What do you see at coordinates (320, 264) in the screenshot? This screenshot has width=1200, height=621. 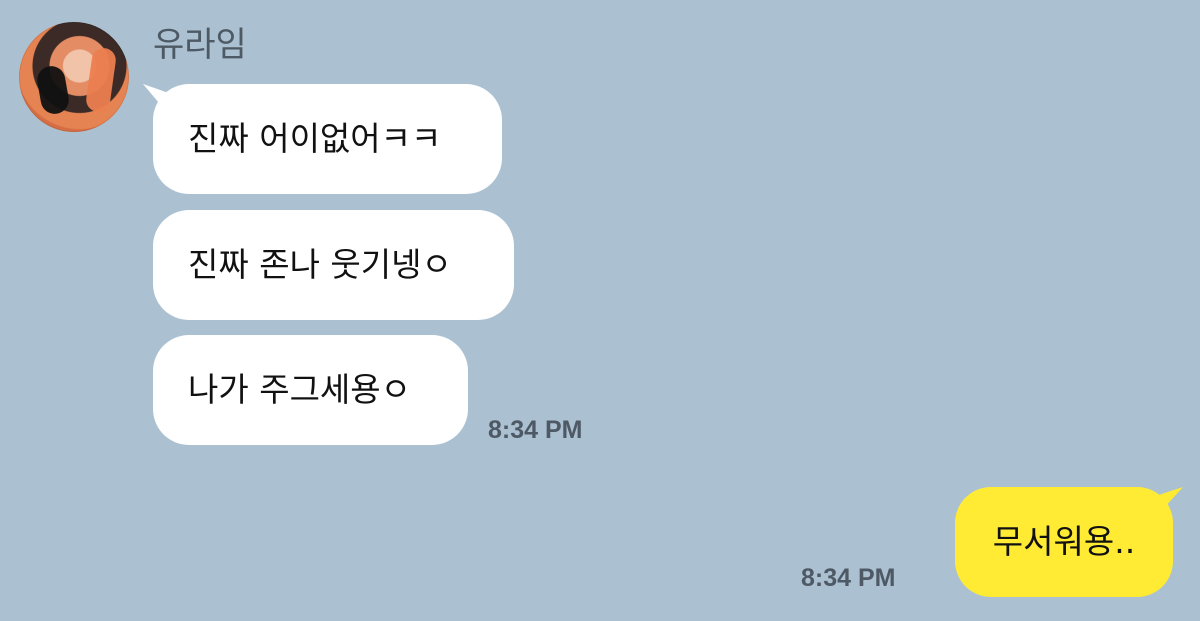 I see `incoming-message-text-2: 진짜 존나 웃기넹ㅇ` at bounding box center [320, 264].